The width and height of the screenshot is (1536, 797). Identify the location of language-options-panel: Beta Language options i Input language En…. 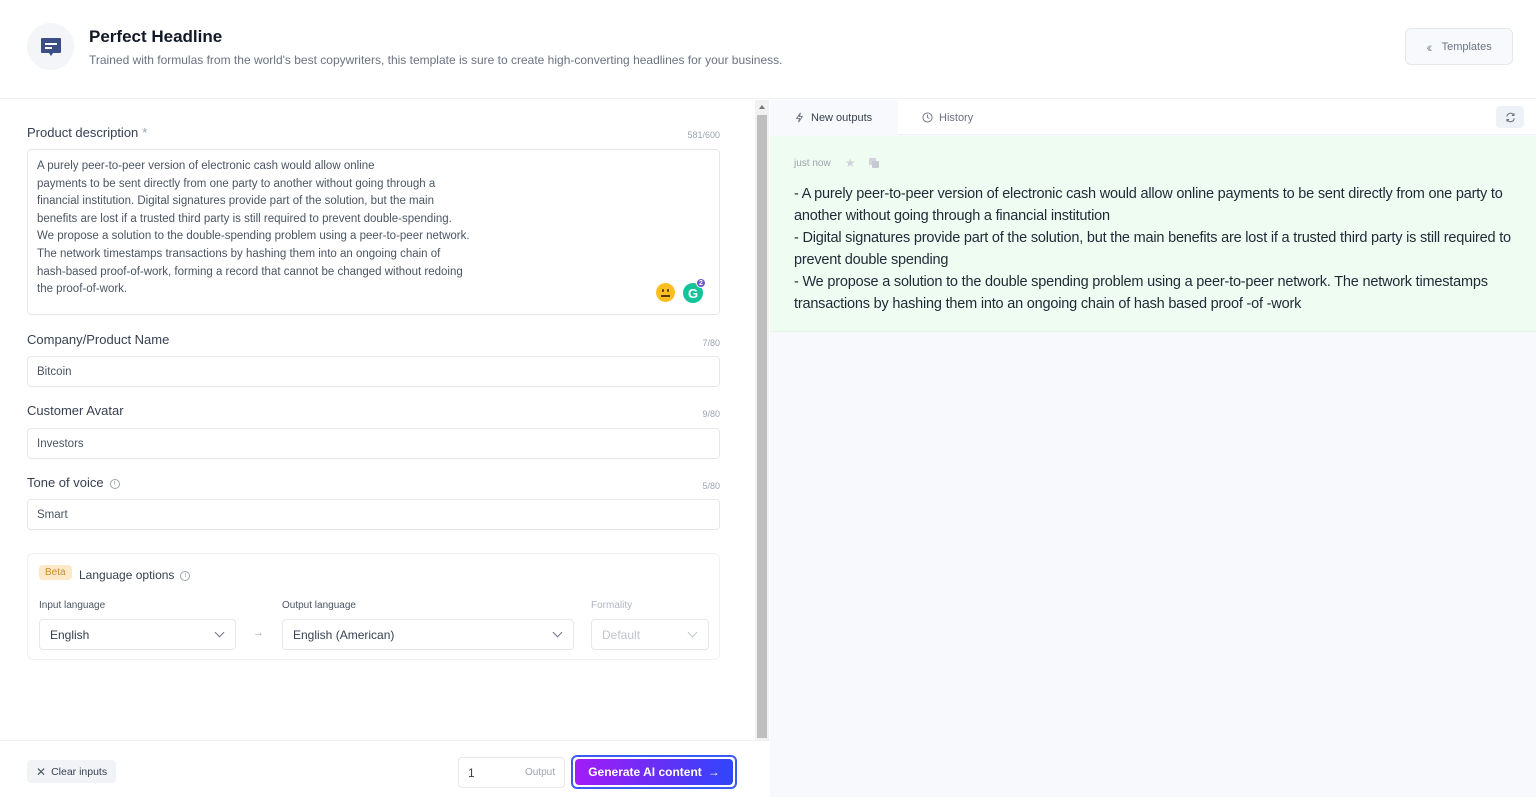
(373, 606).